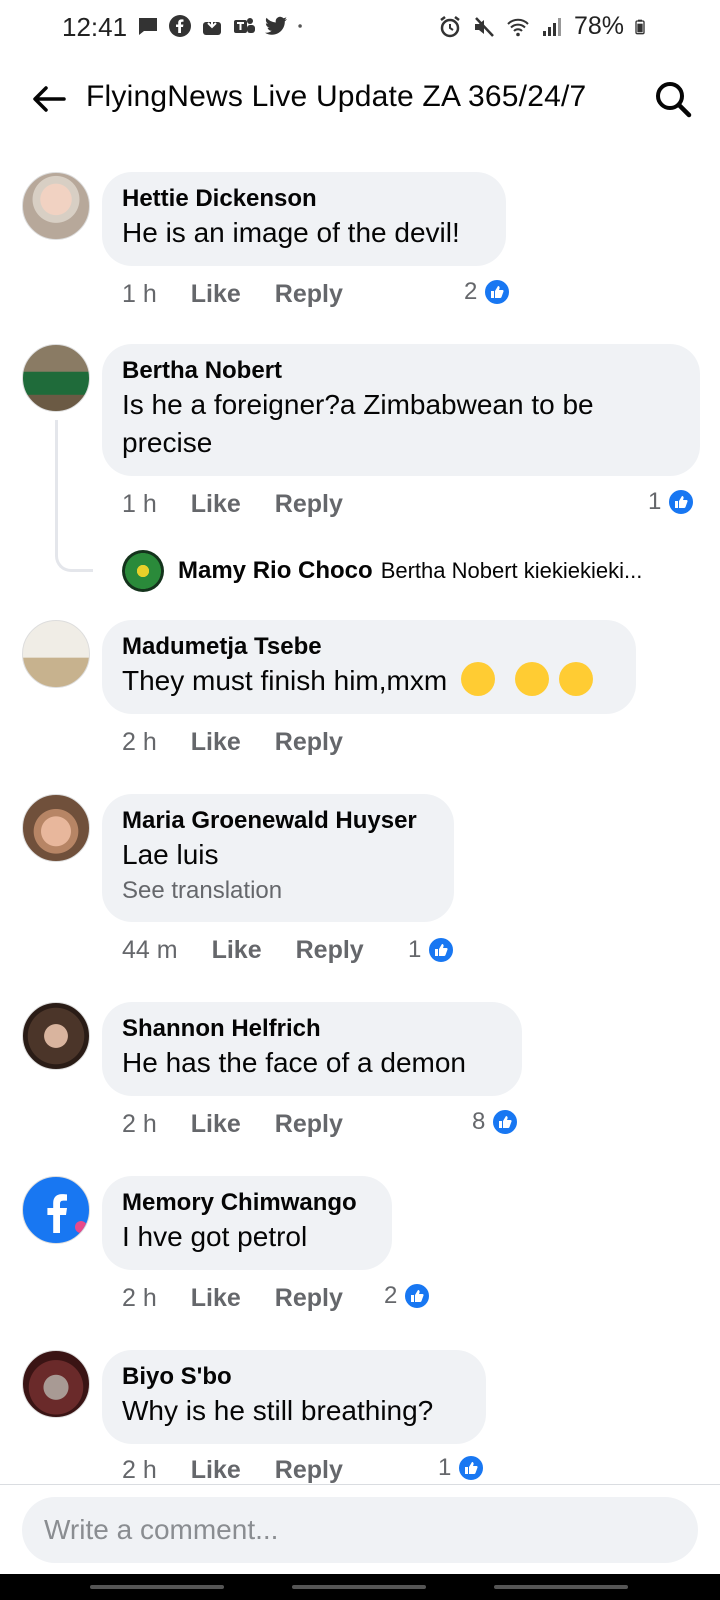 The height and width of the screenshot is (1600, 720). What do you see at coordinates (170, 854) in the screenshot?
I see `comment-text: Lae luis` at bounding box center [170, 854].